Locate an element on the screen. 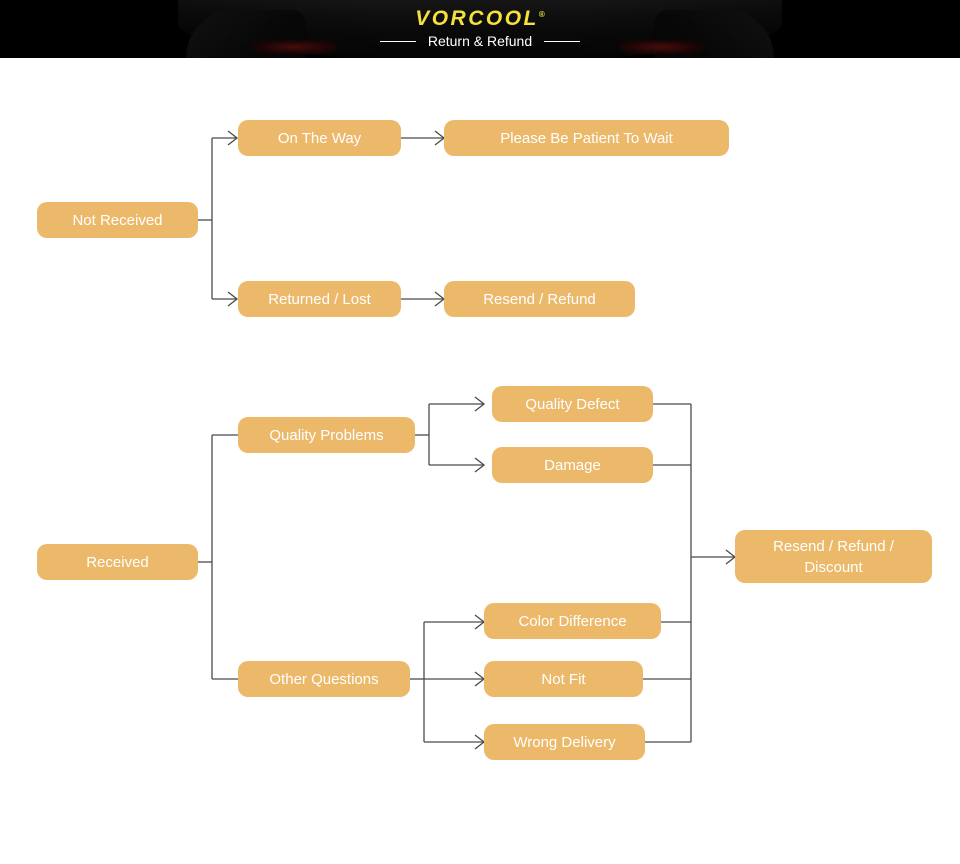 The image size is (960, 864). page-header-banner: VORCOOL® Return & Refund is located at coordinates (480, 29).